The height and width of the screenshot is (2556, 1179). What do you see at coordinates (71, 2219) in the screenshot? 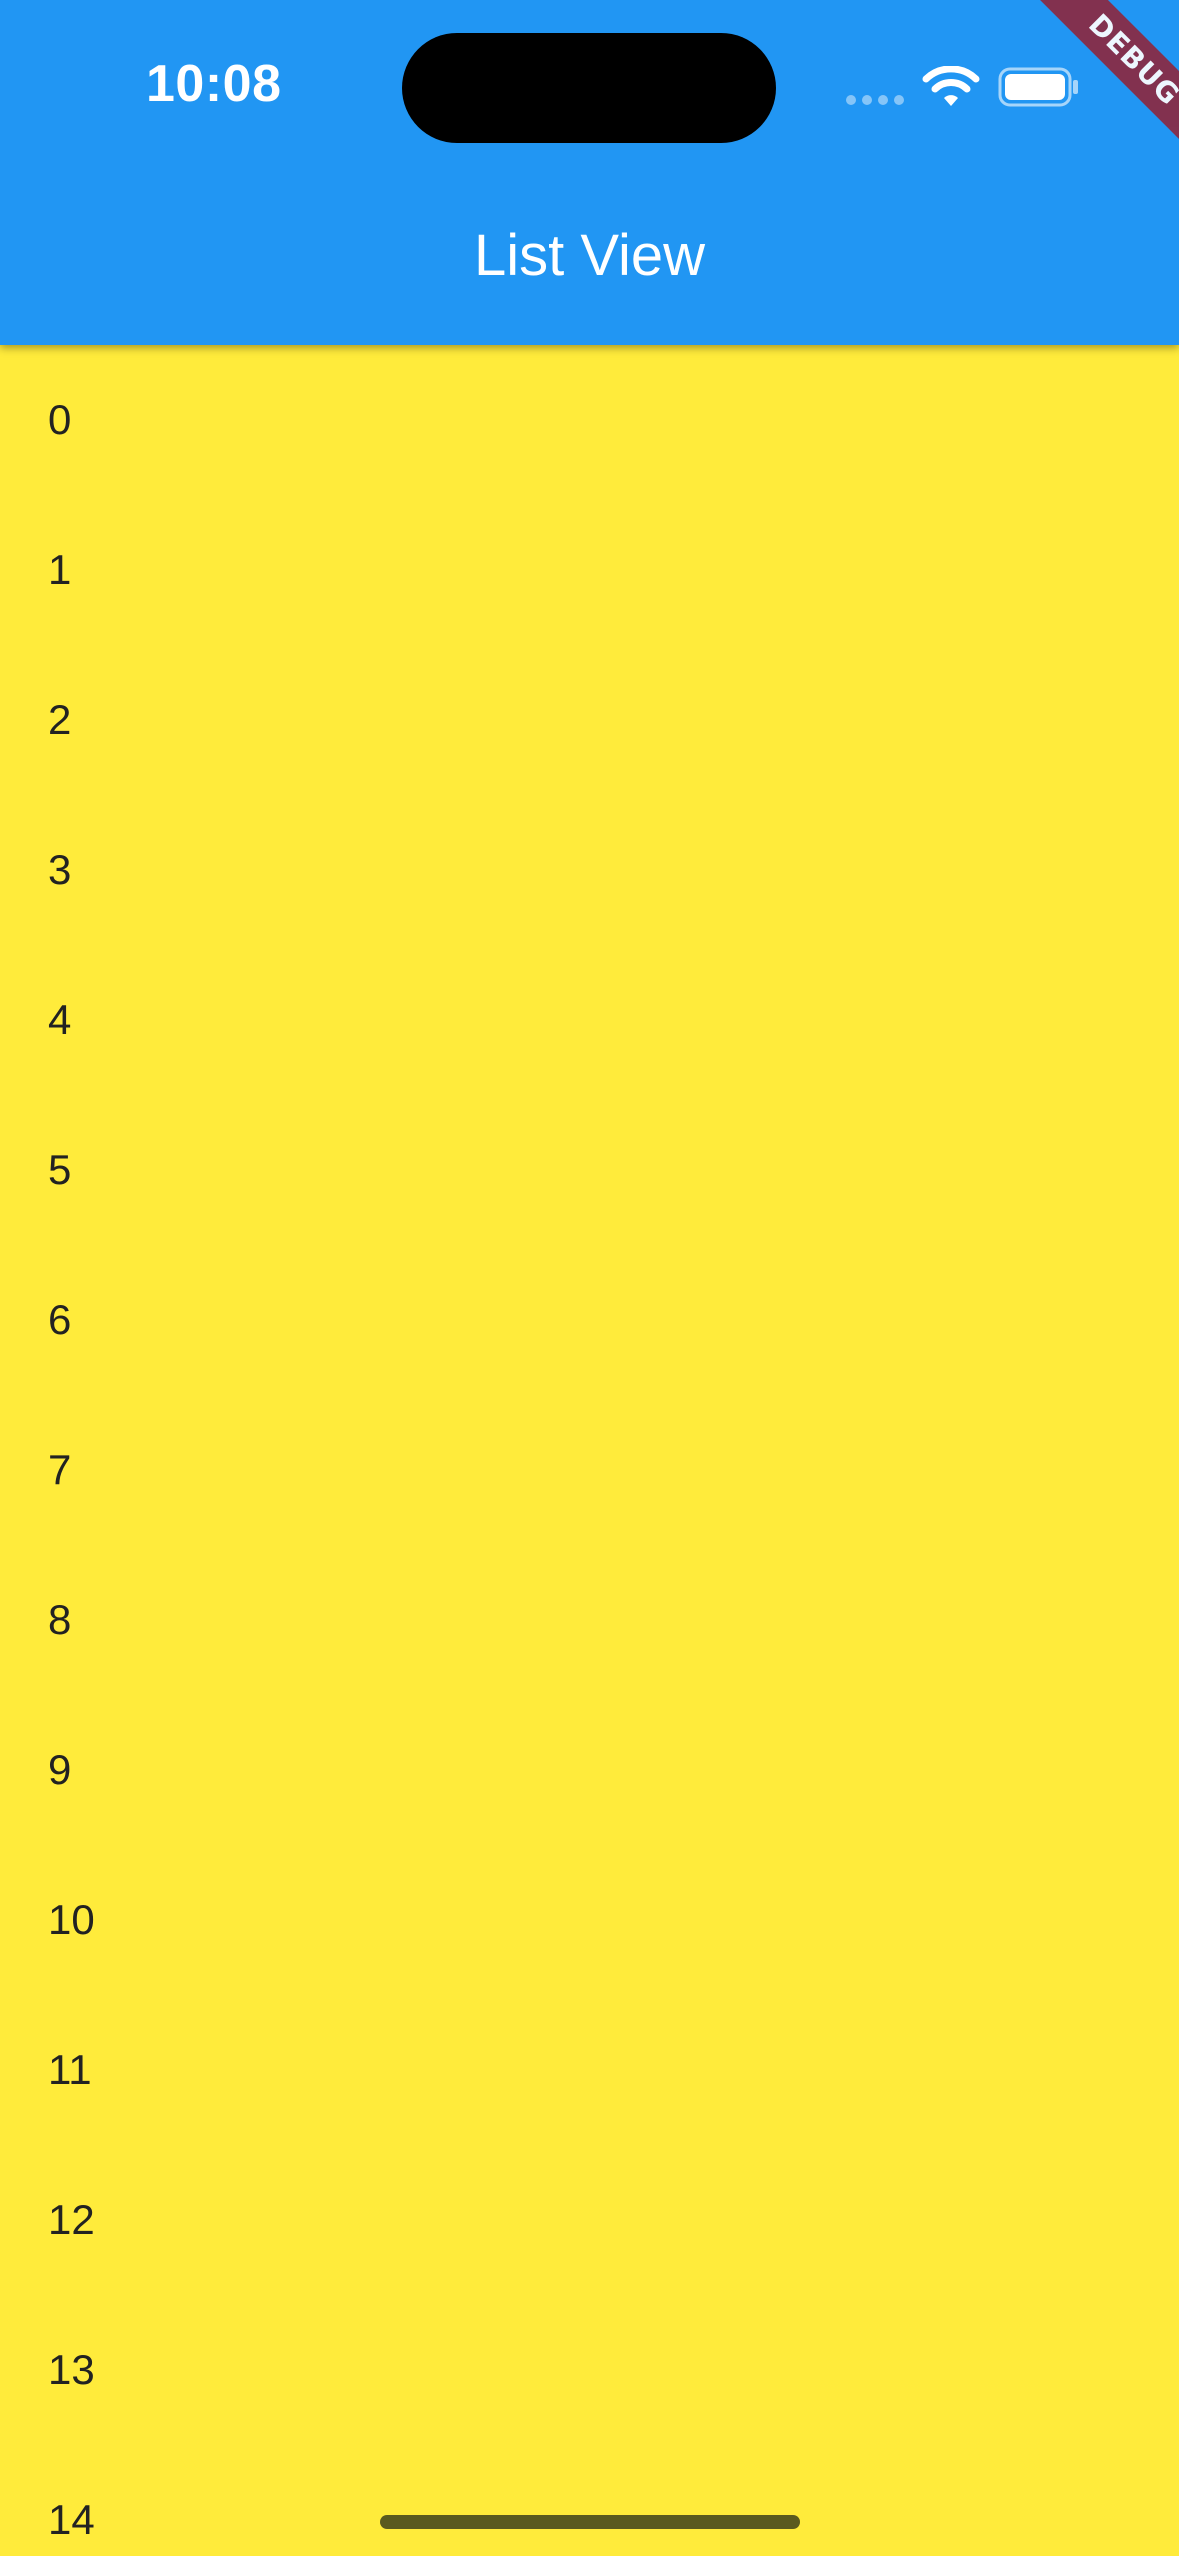
I see `list-item-label: 12` at bounding box center [71, 2219].